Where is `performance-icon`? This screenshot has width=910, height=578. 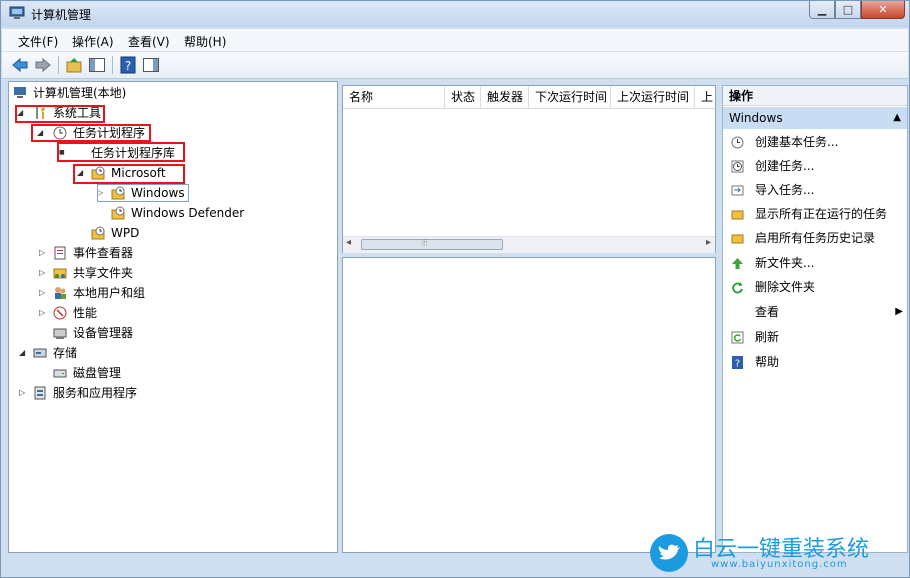
performance-icon is located at coordinates (60, 313).